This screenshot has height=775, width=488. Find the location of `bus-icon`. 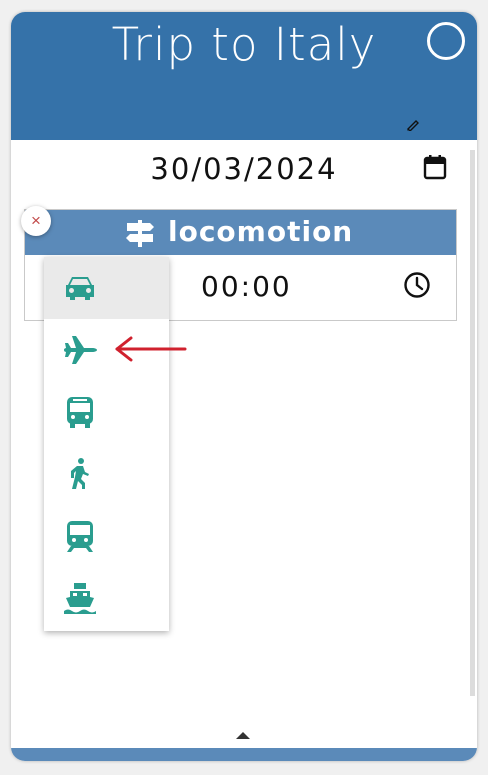

bus-icon is located at coordinates (80, 412).